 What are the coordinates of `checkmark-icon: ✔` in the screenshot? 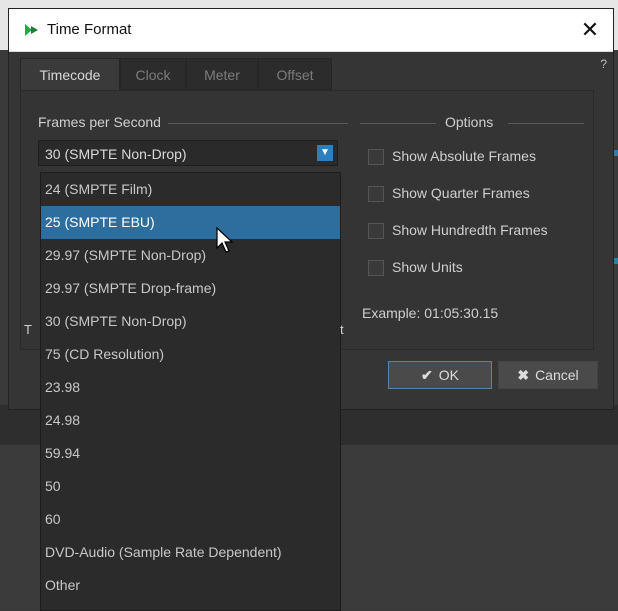 It's located at (427, 375).